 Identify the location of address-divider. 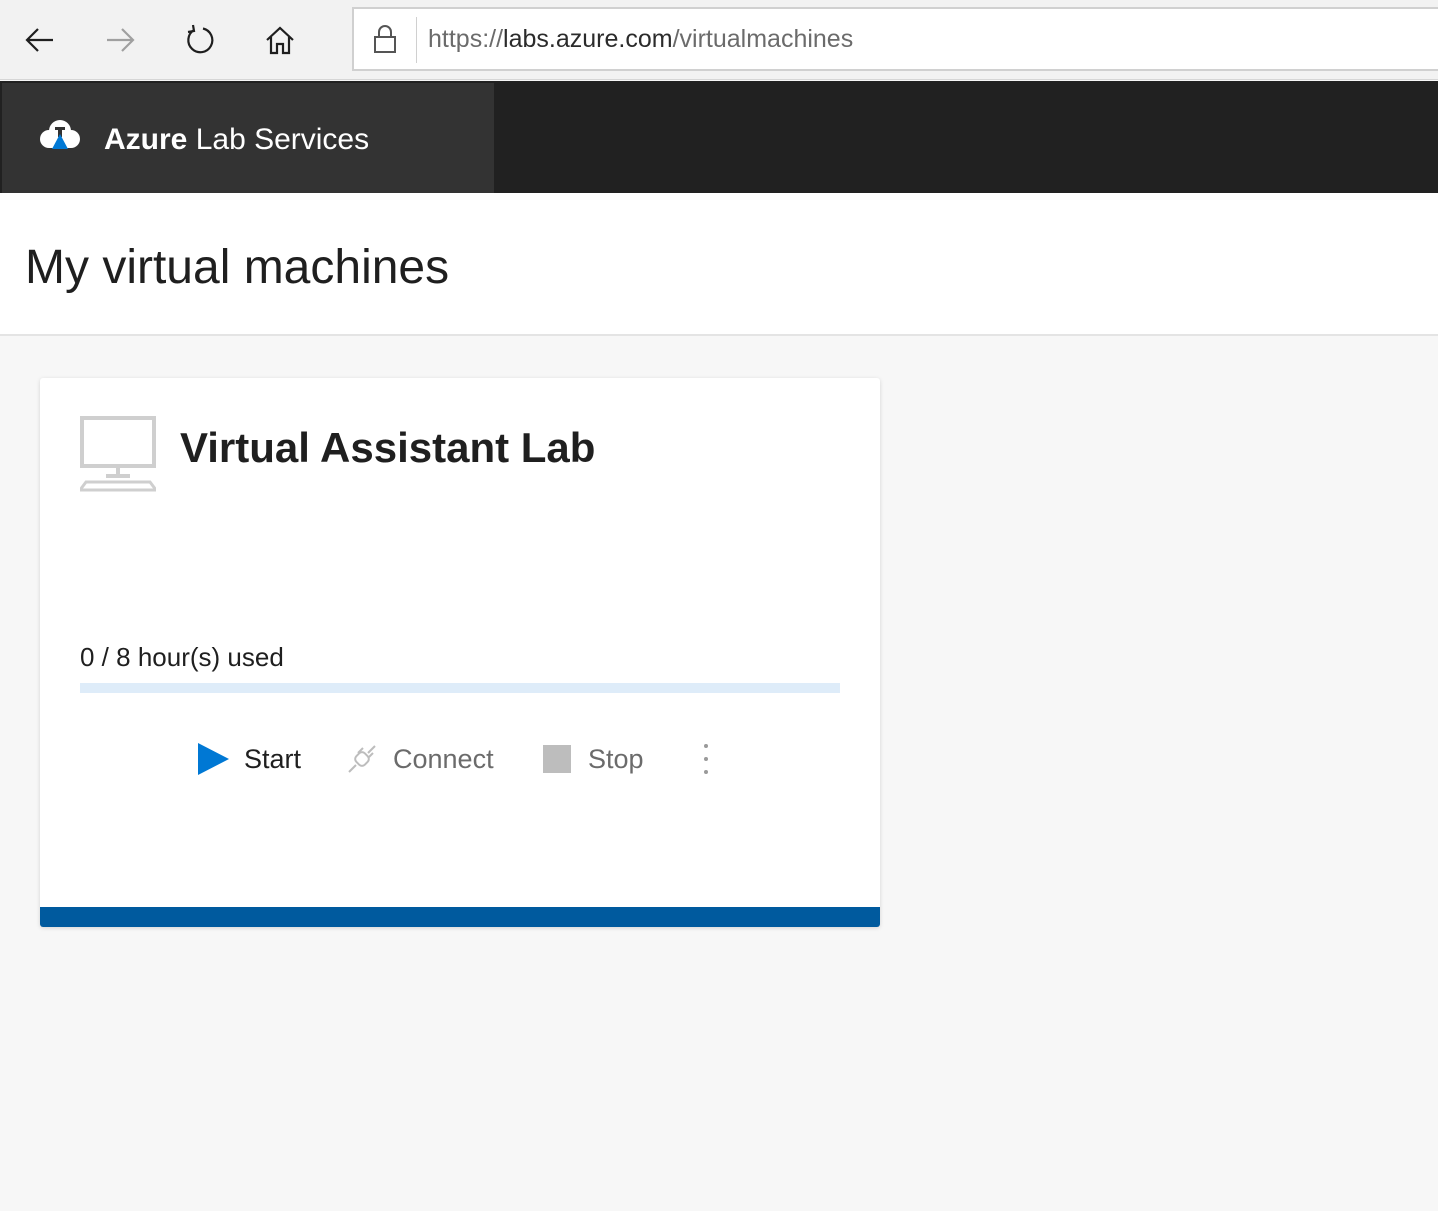
(416, 40).